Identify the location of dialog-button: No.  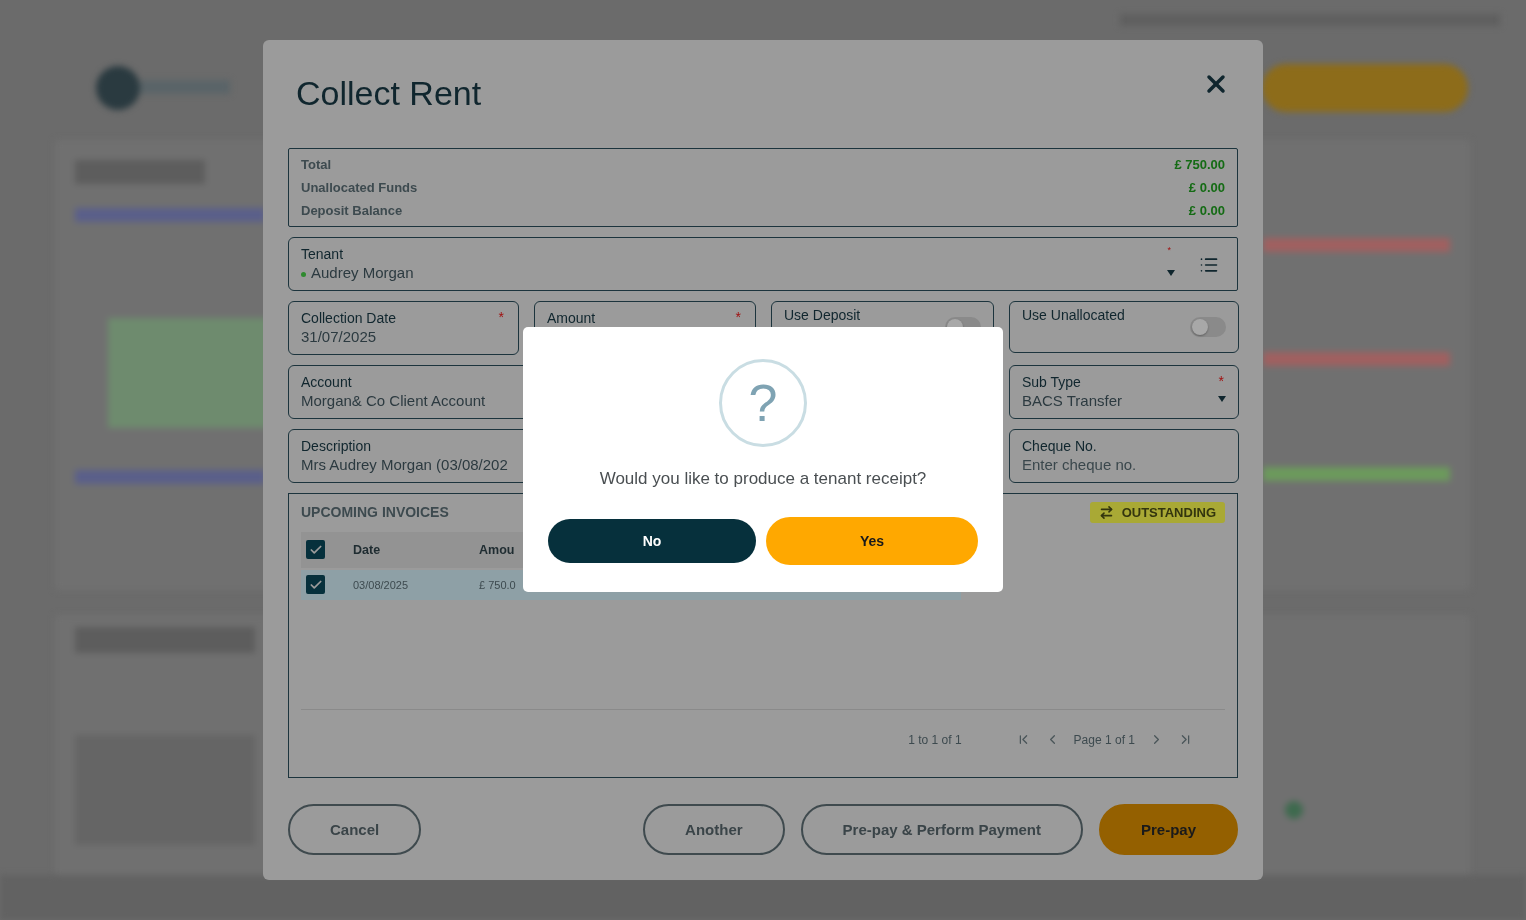
(652, 541).